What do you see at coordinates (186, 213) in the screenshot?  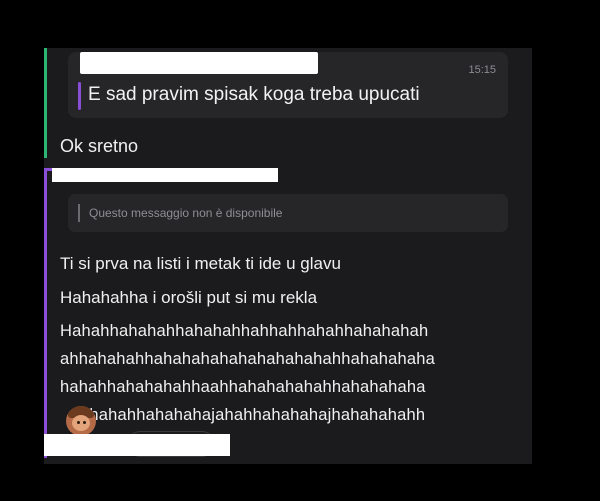 I see `unavailable-message-text: Questo messaggio non è disponibile` at bounding box center [186, 213].